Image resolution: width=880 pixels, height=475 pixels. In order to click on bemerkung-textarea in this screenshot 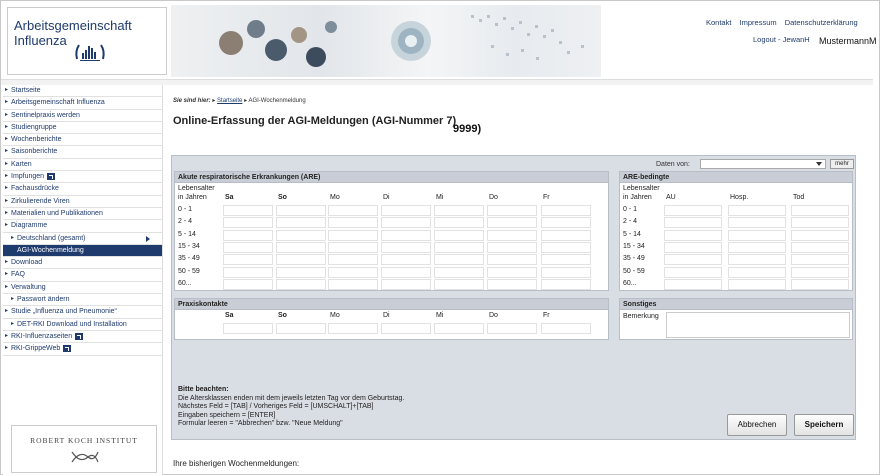, I will do `click(758, 325)`.